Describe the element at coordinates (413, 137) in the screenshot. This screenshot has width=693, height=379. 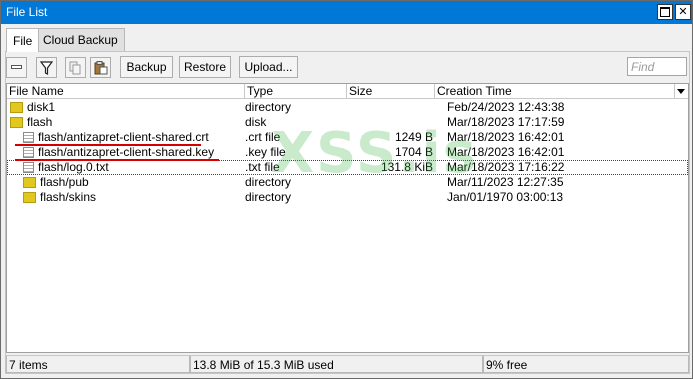
I see `file-size: 1249 B` at that location.